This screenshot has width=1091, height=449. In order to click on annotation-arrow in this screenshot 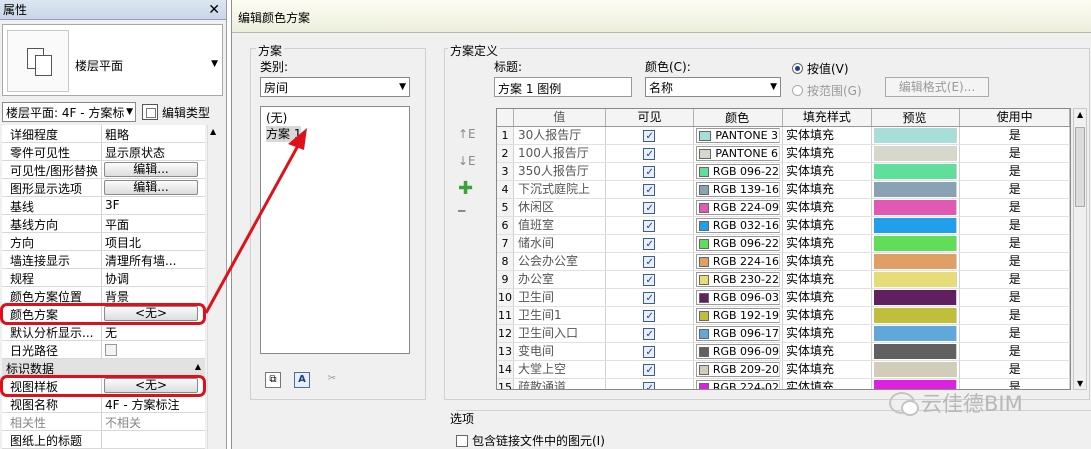, I will do `click(255, 221)`.